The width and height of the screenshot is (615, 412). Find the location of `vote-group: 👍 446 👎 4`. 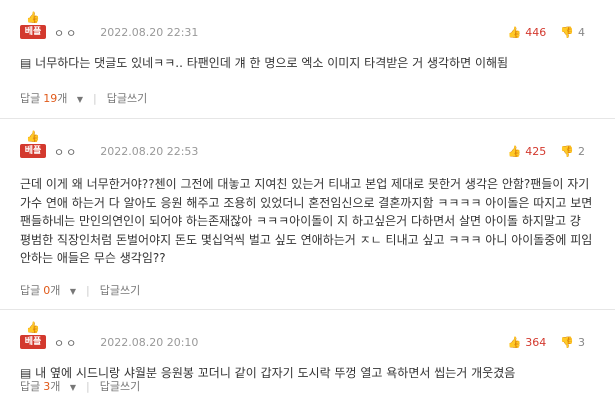

vote-group: 👍 446 👎 4 is located at coordinates (546, 32).